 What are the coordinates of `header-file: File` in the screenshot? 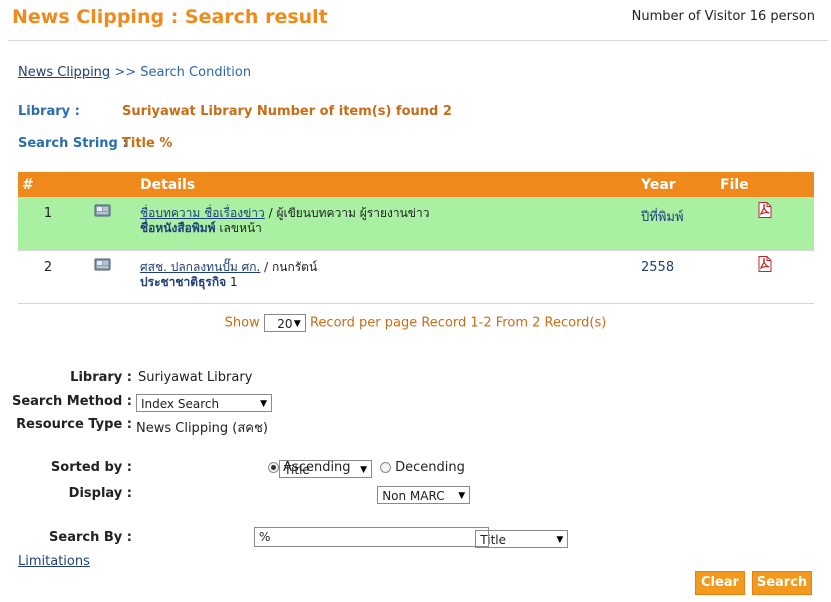 It's located at (767, 184).